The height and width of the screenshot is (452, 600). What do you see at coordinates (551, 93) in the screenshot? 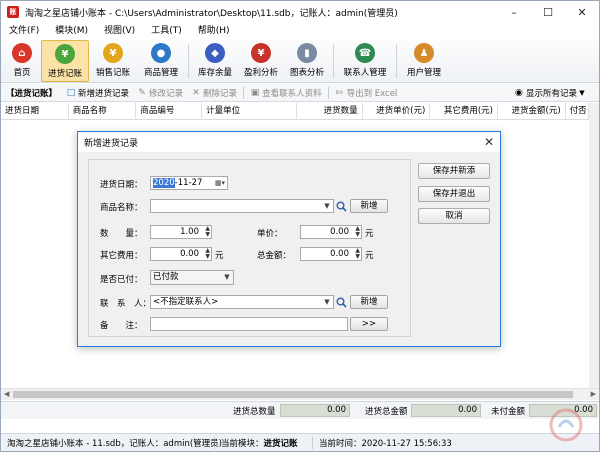
I see `show-all-records-button: ◉ 显示所有记录 ▼` at bounding box center [551, 93].